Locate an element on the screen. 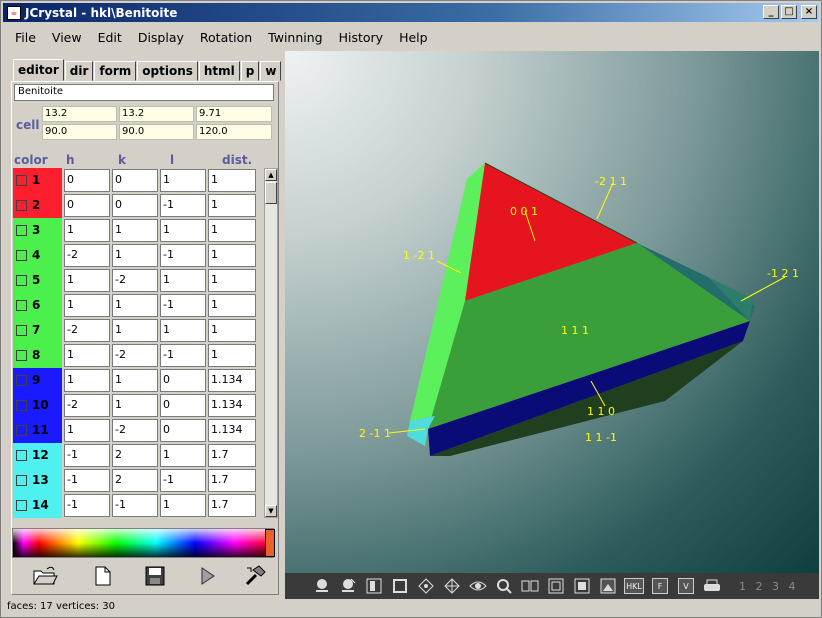  face-l-input: -1 is located at coordinates (183, 255).